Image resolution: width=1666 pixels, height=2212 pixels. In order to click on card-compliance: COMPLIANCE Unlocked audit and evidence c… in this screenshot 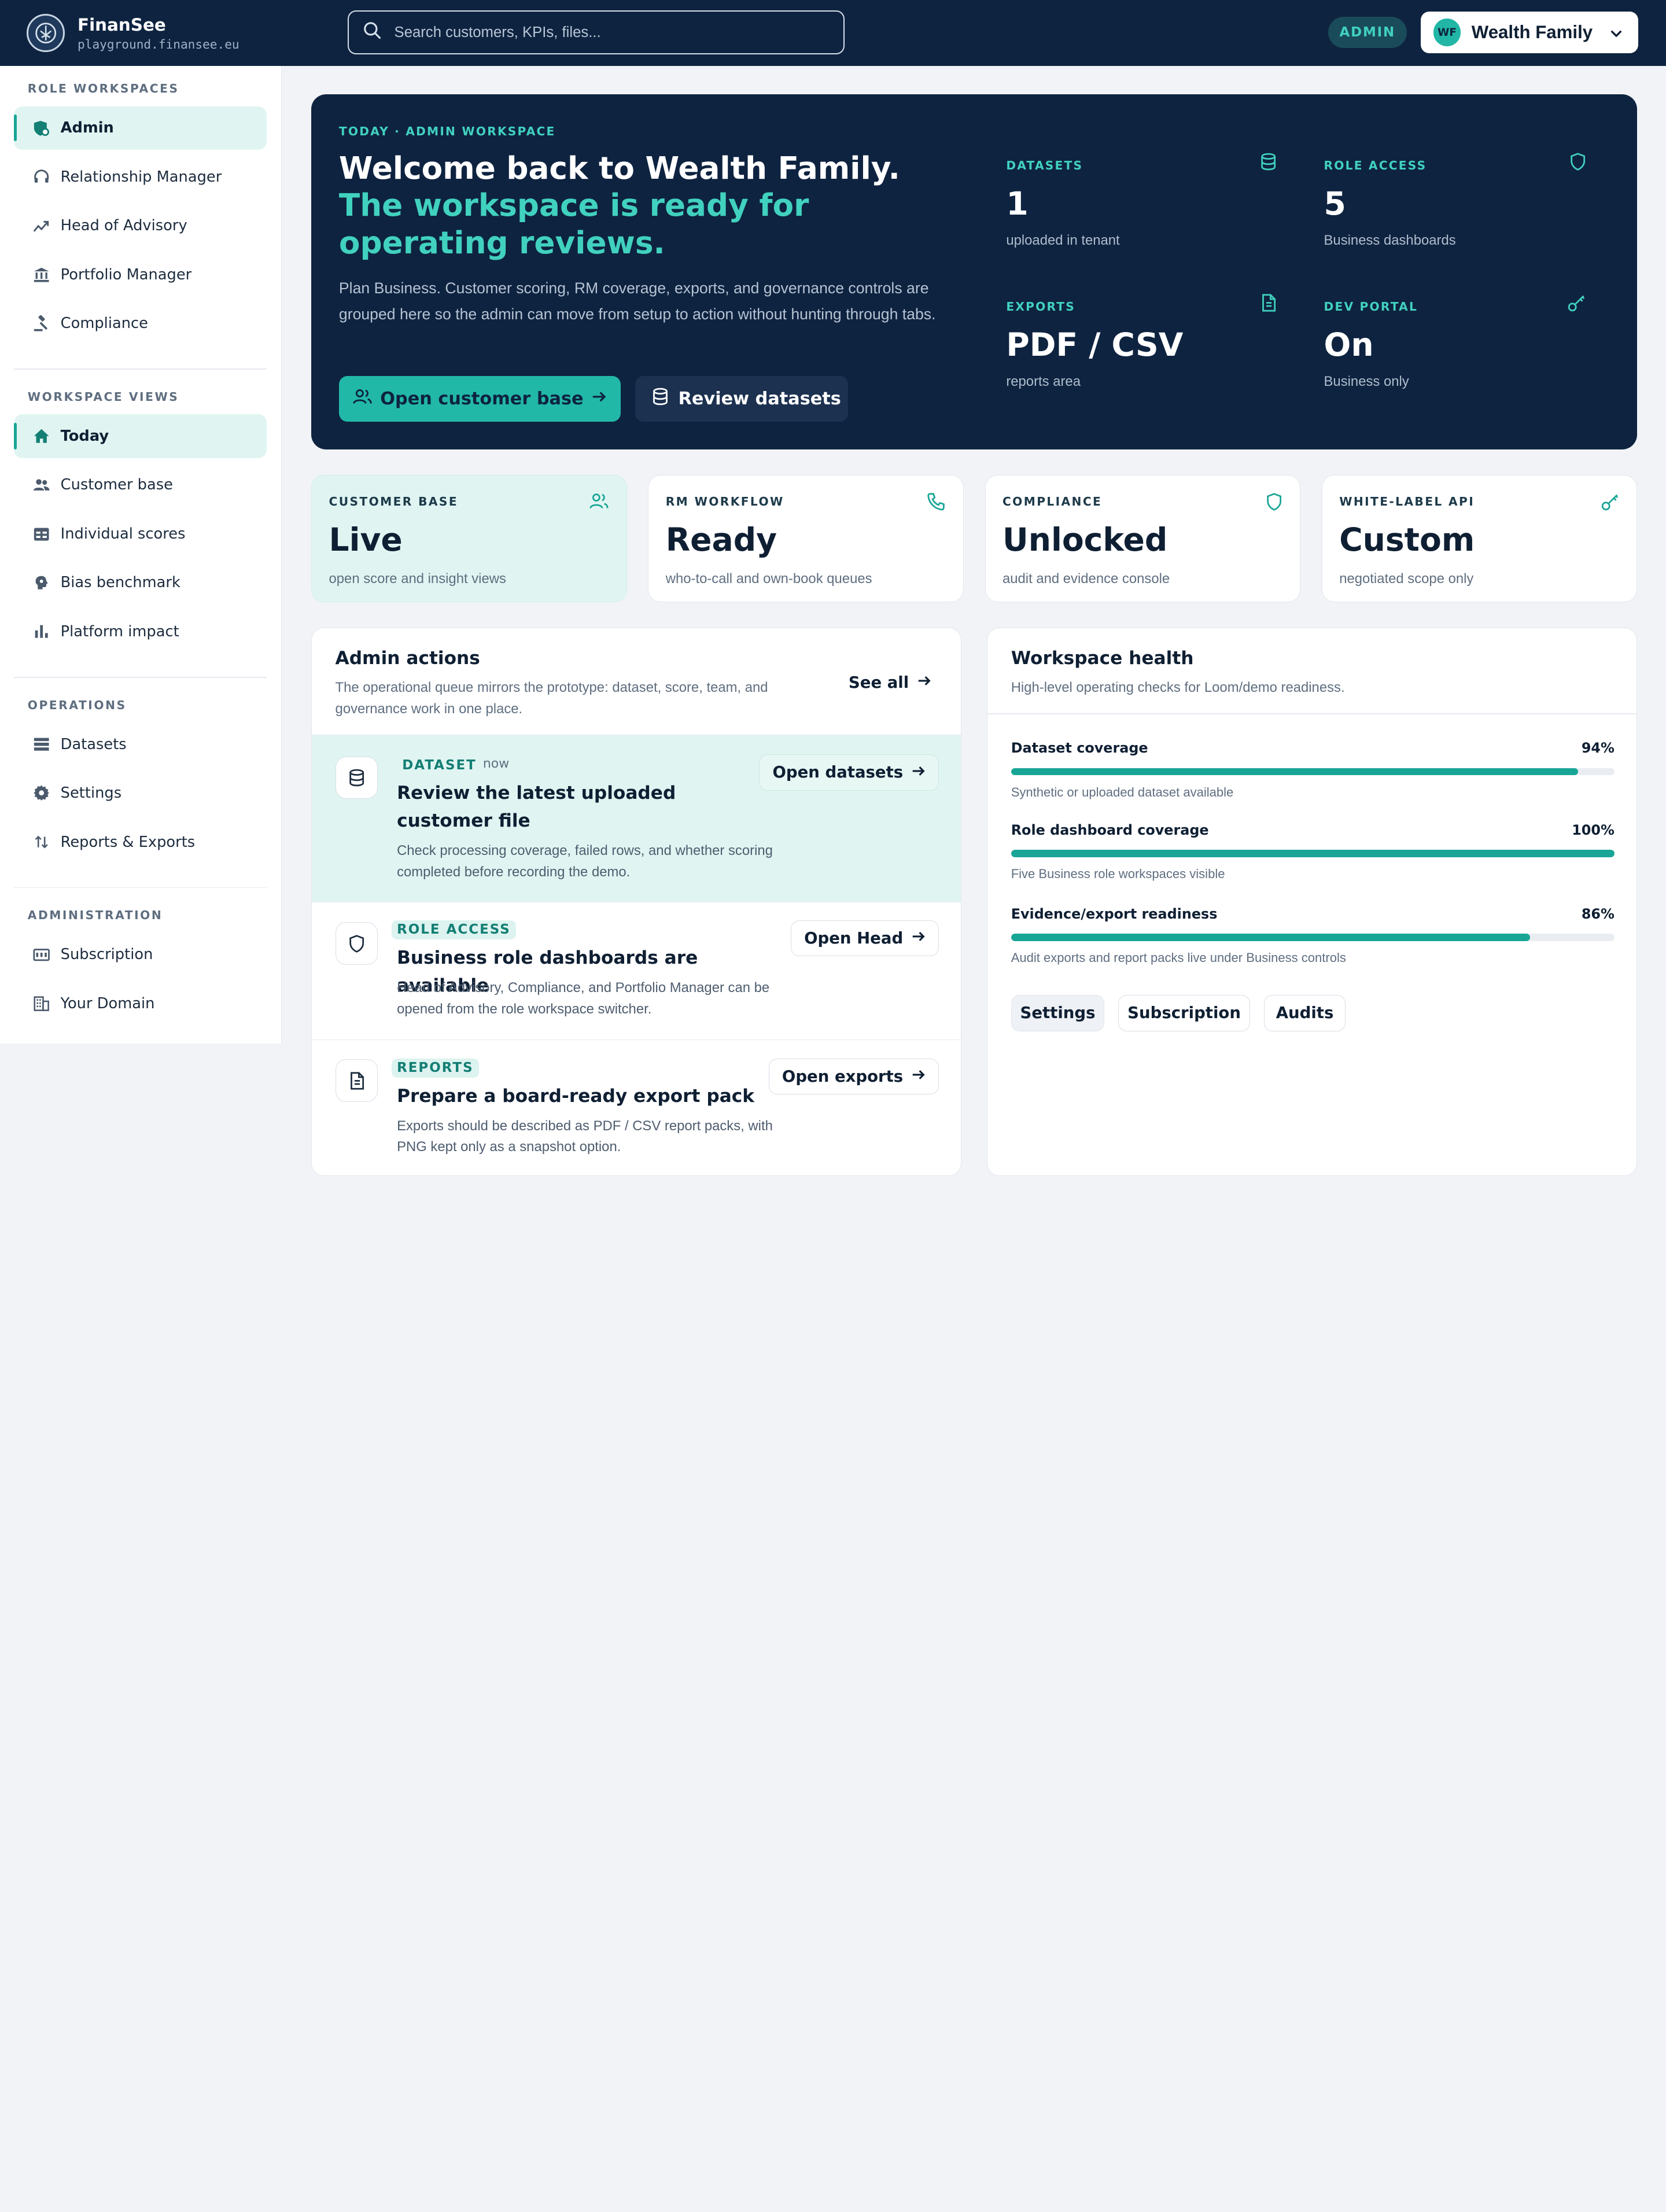, I will do `click(1143, 539)`.